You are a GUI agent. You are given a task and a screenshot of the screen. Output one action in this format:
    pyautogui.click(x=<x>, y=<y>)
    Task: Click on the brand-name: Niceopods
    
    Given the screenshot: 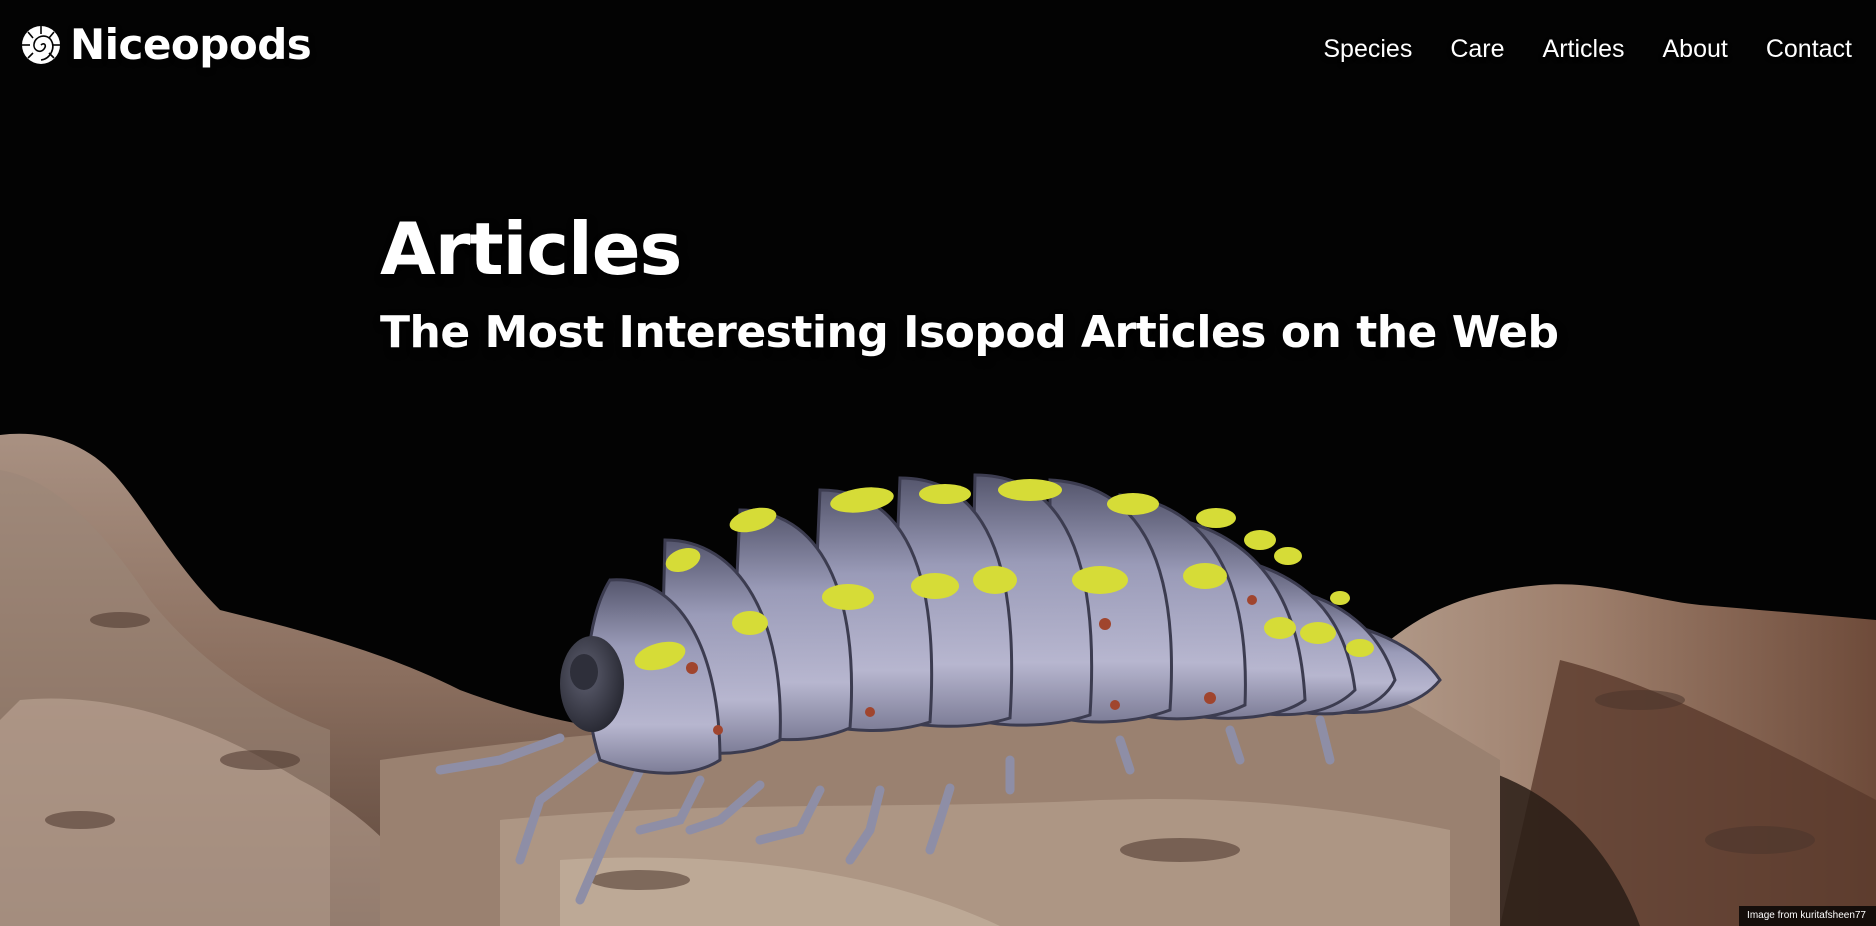 What is the action you would take?
    pyautogui.click(x=191, y=44)
    